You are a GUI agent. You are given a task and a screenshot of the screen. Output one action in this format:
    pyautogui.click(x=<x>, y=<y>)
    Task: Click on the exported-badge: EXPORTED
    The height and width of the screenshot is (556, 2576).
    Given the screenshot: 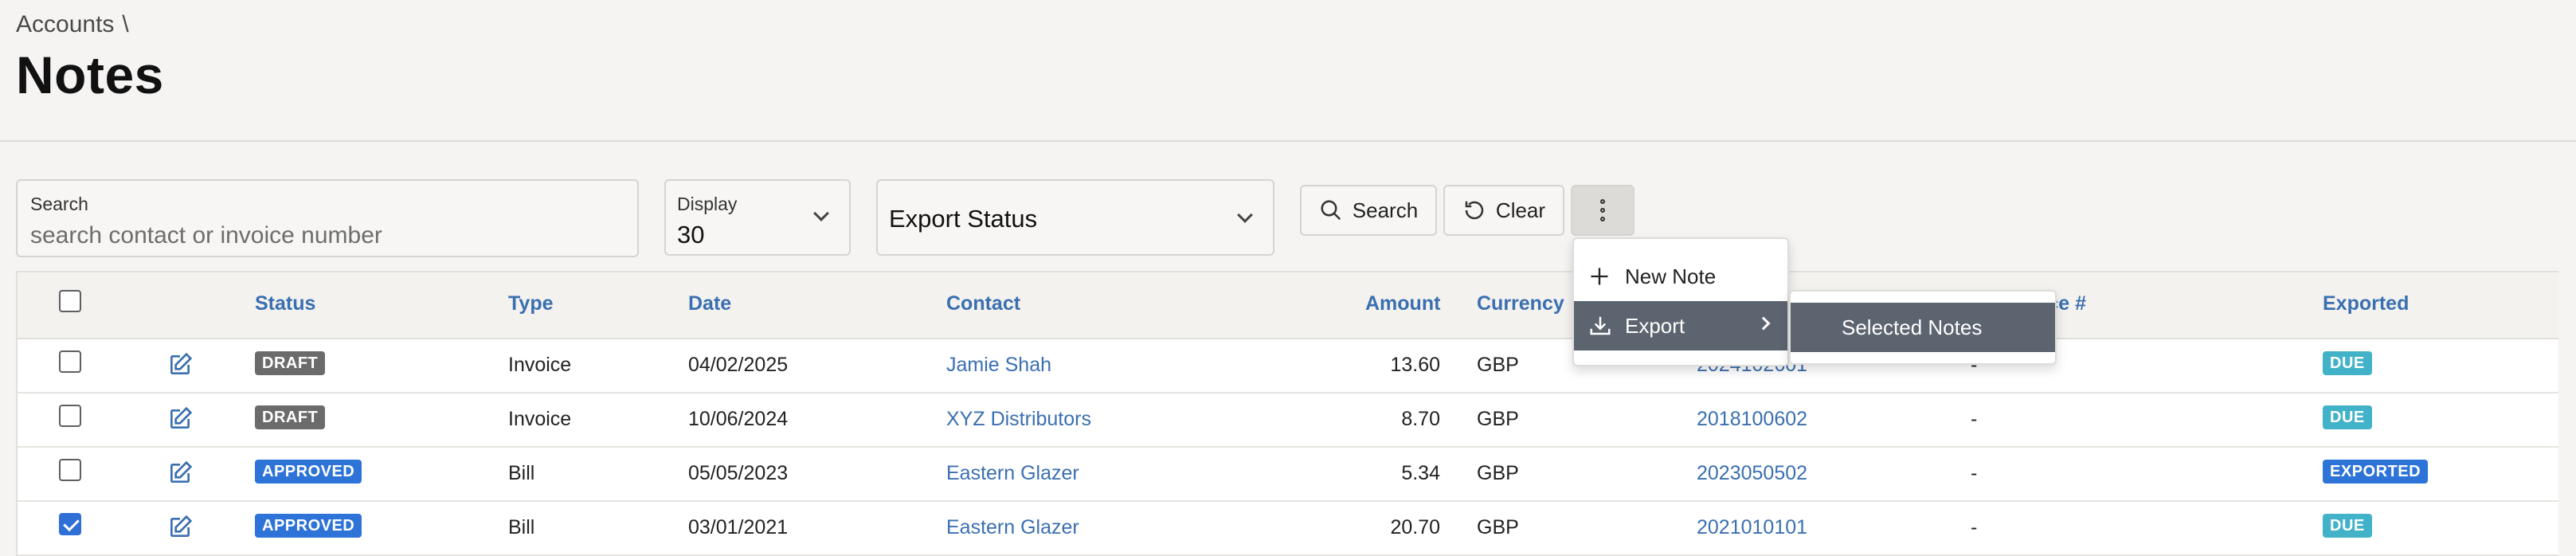 What is the action you would take?
    pyautogui.click(x=2376, y=472)
    